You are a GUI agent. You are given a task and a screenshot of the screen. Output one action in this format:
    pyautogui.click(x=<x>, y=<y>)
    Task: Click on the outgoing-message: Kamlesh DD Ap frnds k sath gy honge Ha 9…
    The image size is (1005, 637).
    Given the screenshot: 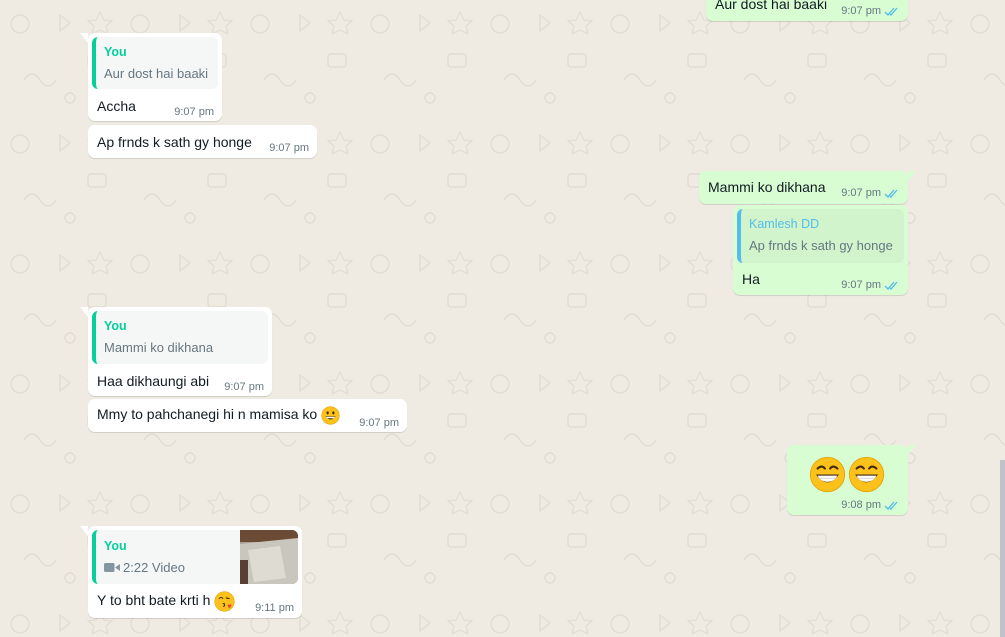 What is the action you would take?
    pyautogui.click(x=820, y=250)
    